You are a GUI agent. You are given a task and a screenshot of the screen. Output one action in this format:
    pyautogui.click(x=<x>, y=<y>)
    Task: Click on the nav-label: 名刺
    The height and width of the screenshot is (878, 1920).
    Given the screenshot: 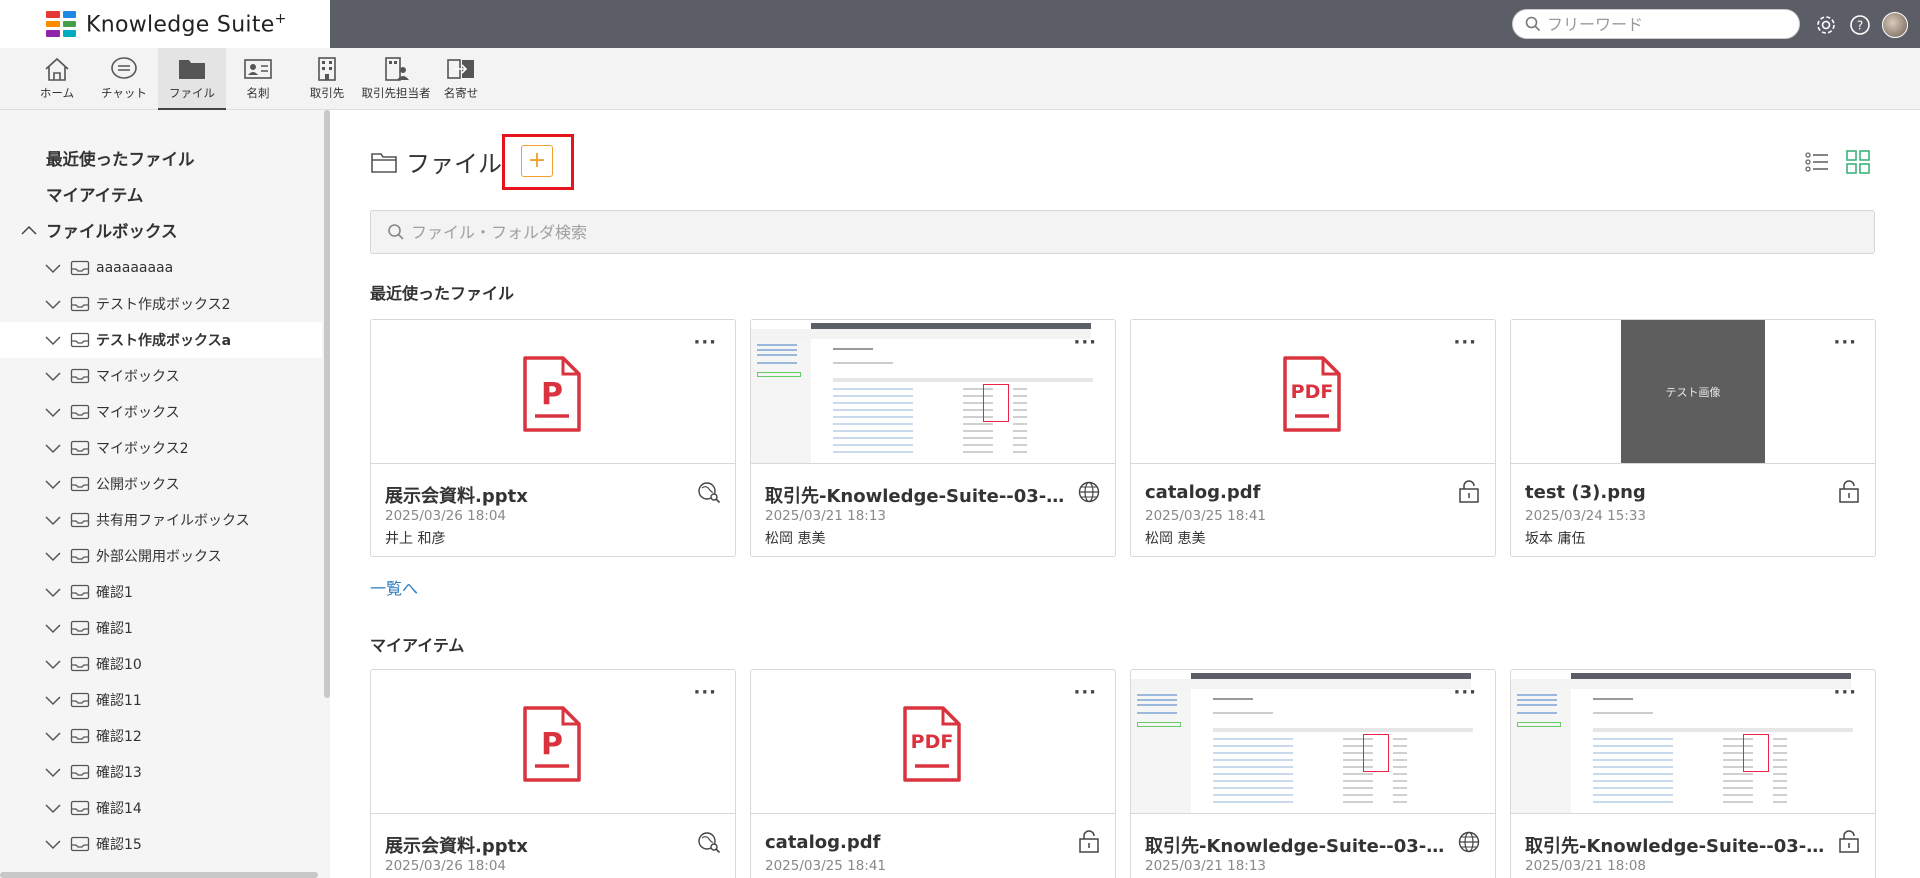 What is the action you would take?
    pyautogui.click(x=258, y=93)
    